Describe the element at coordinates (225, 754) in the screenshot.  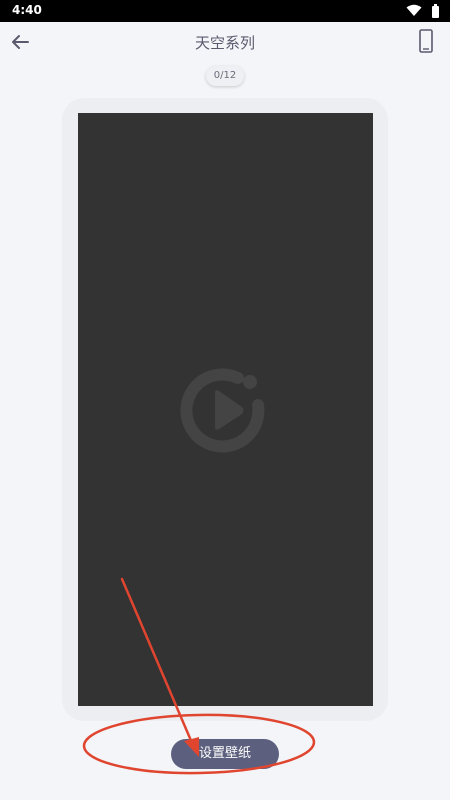
I see `set-wallpaper-button: 设置壁纸` at that location.